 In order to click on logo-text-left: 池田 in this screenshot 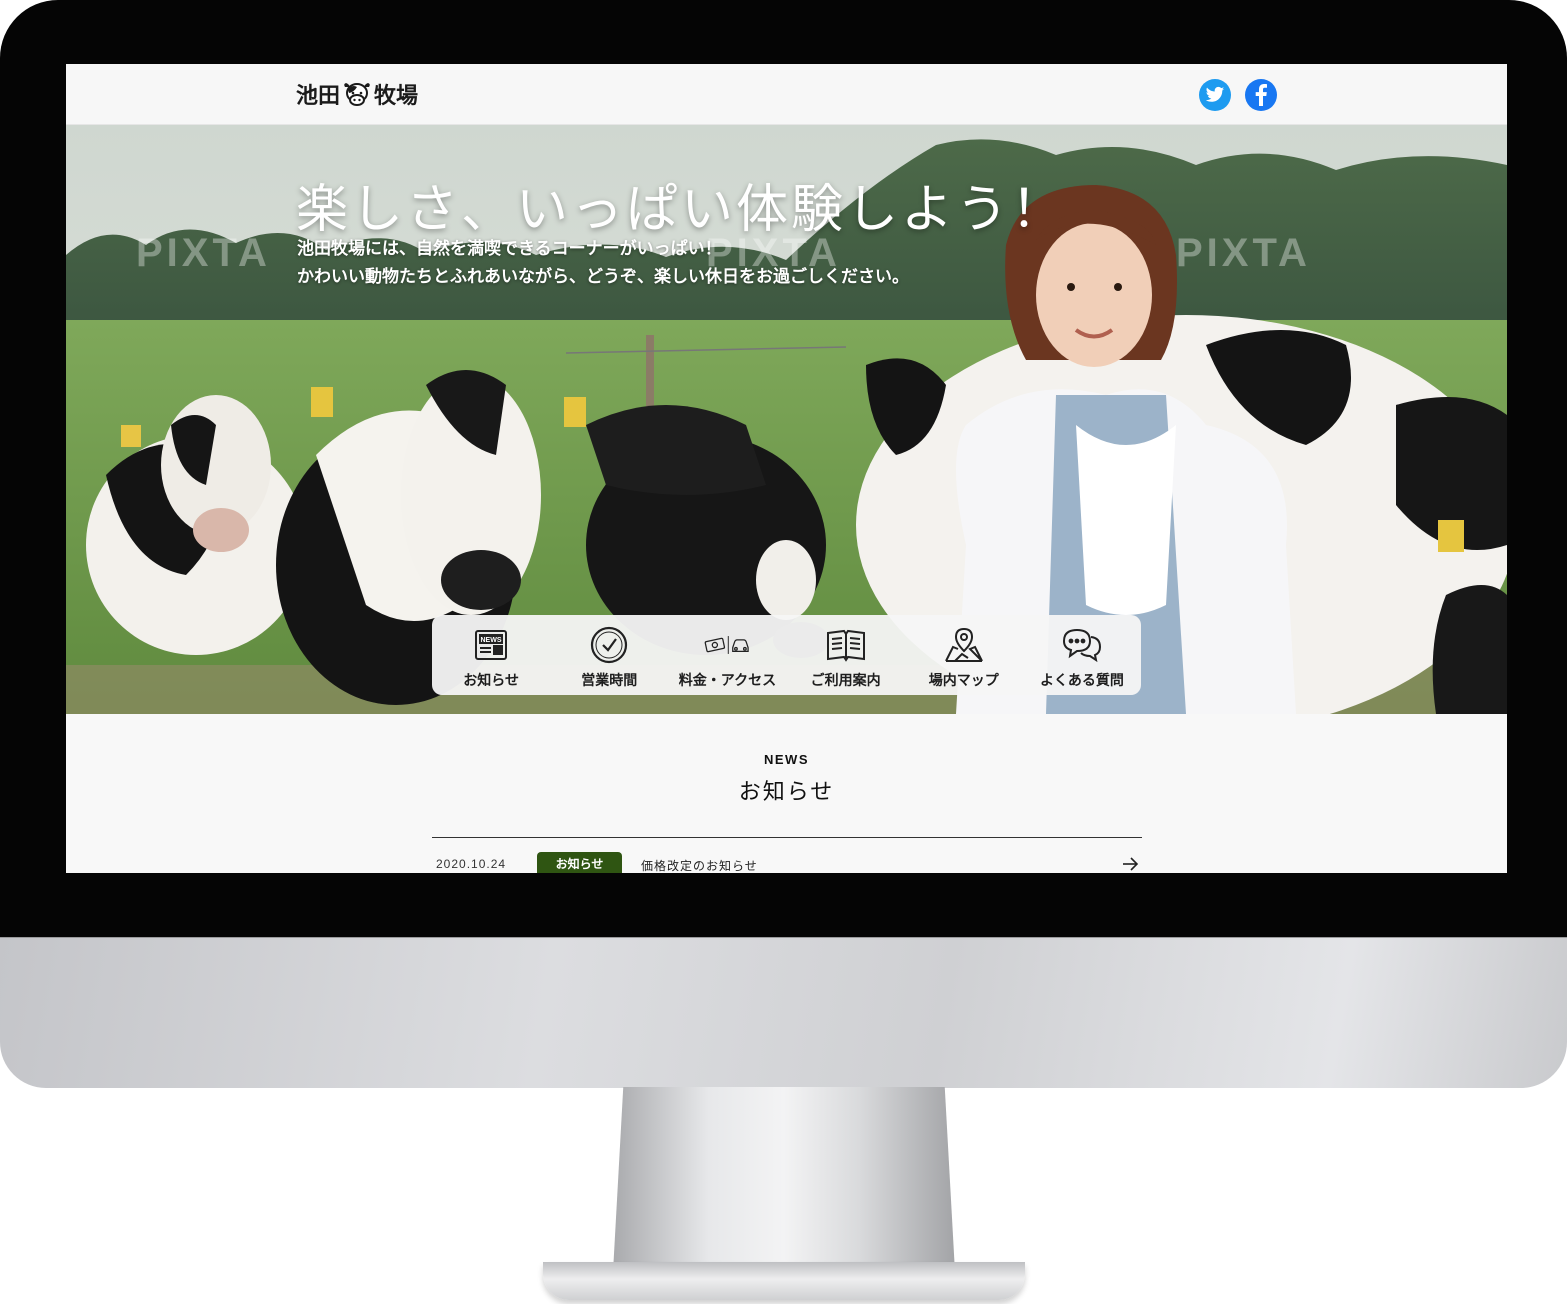, I will do `click(318, 96)`.